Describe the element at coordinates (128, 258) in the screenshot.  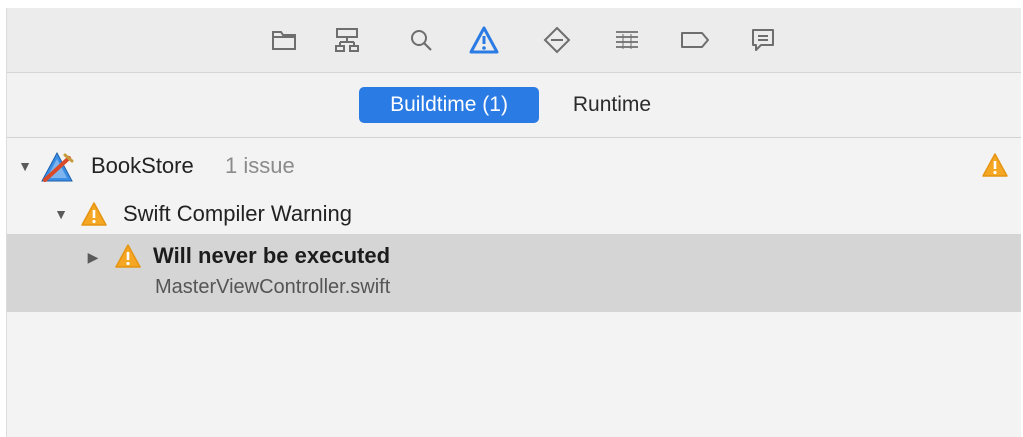
I see `issue-warning-icon` at that location.